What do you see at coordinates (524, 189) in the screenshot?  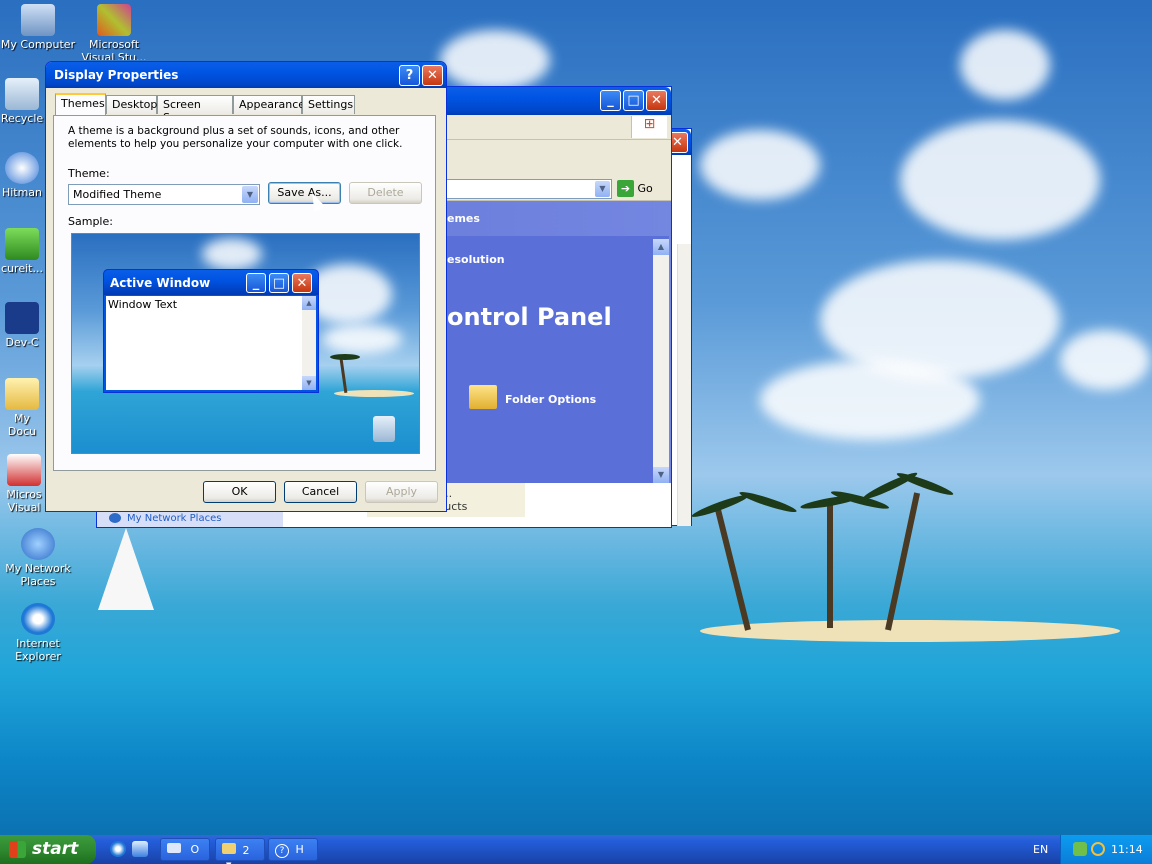 I see `address-bar: ▼` at bounding box center [524, 189].